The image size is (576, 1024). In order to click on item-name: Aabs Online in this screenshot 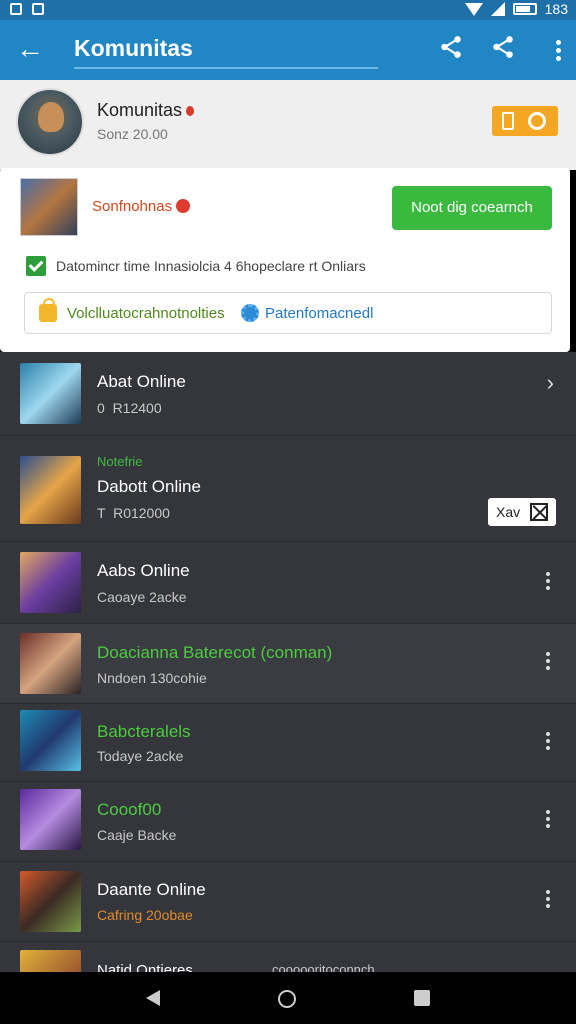, I will do `click(143, 570)`.